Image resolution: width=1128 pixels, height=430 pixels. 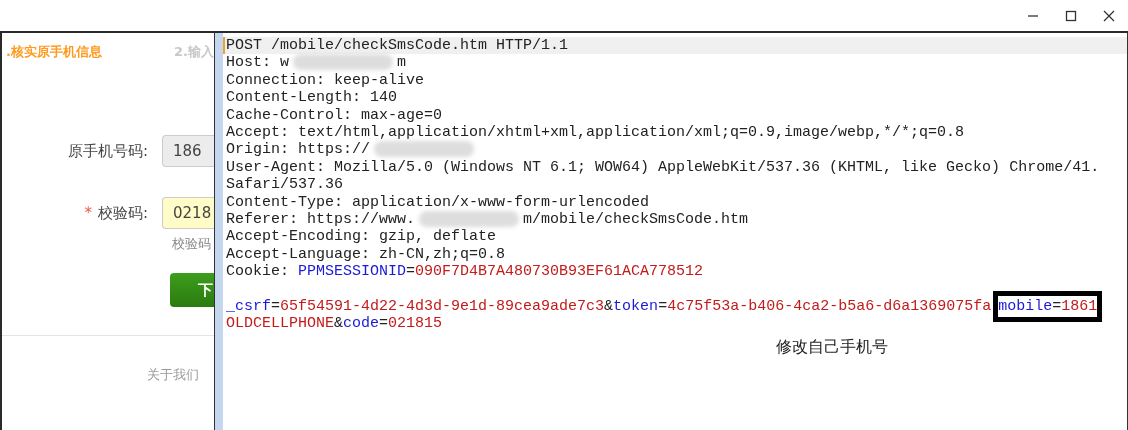 What do you see at coordinates (636, 219) in the screenshot?
I see `request-text: m/mobile/checkSmsCode.htm` at bounding box center [636, 219].